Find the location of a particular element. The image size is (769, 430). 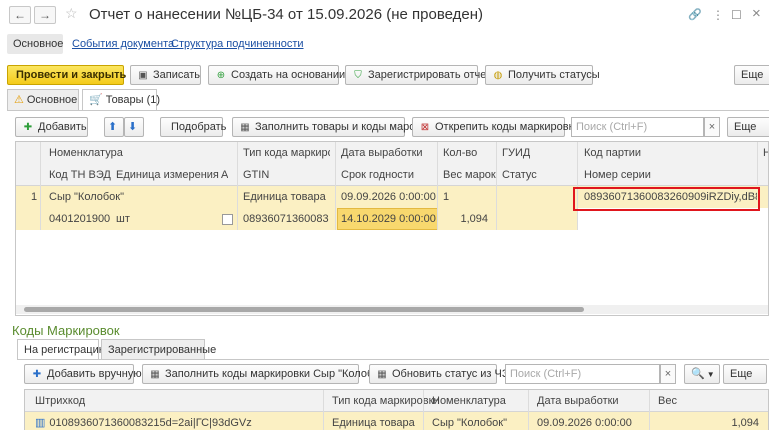

cart-icon: 🛒 is located at coordinates (96, 100).